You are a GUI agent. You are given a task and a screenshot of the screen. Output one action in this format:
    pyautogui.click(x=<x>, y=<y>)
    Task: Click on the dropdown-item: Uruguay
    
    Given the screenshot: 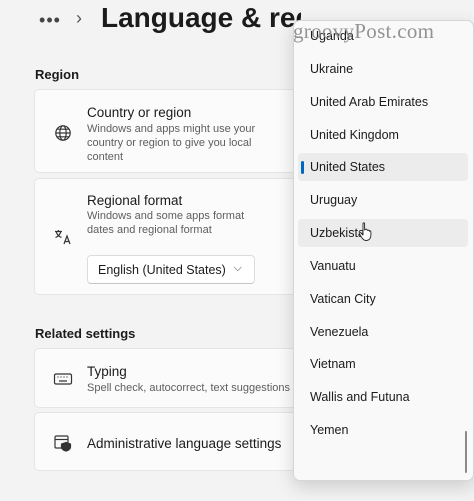 What is the action you would take?
    pyautogui.click(x=383, y=200)
    